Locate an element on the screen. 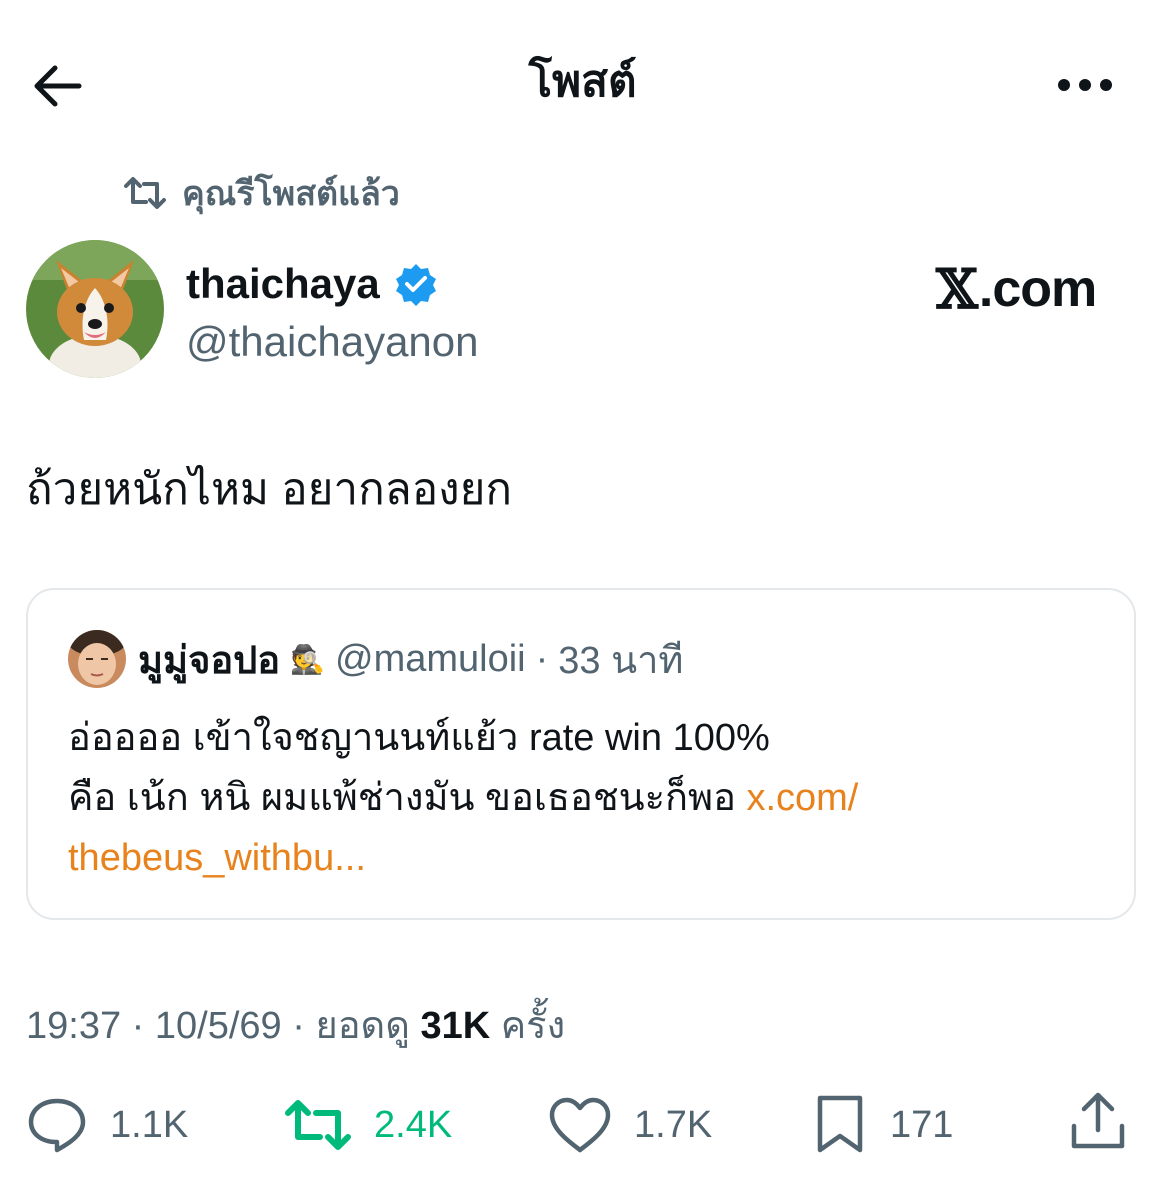 The width and height of the screenshot is (1165, 1200). more-options-button is located at coordinates (1085, 85).